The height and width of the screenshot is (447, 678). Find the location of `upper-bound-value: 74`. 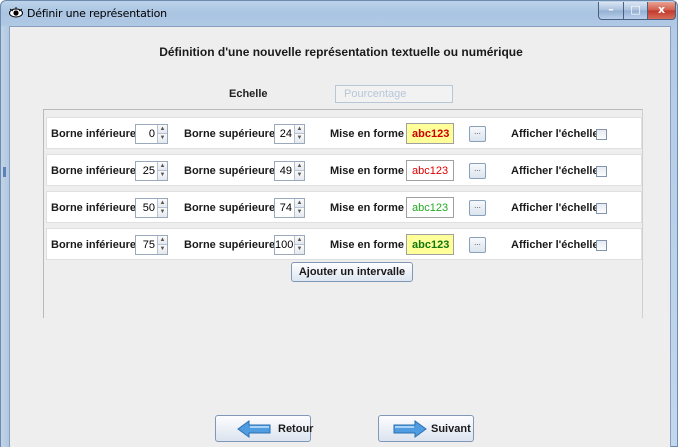

upper-bound-value: 74 is located at coordinates (285, 208).